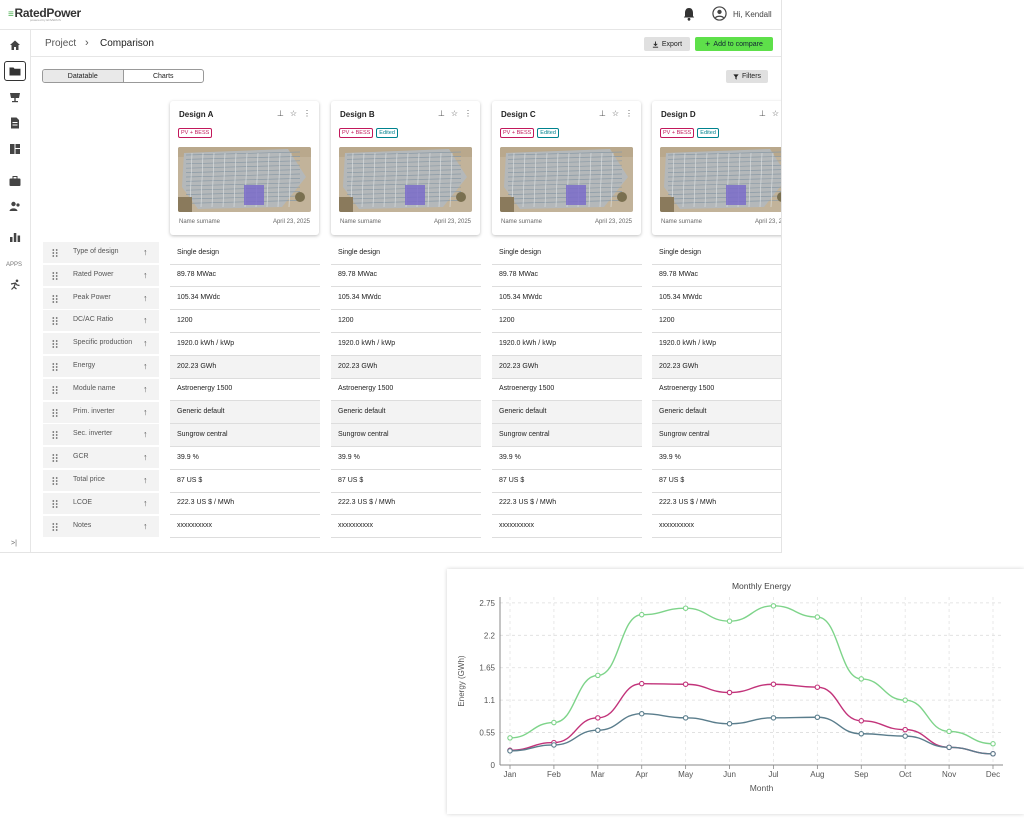  Describe the element at coordinates (676, 526) in the screenshot. I see `cell-value: xxxxxxxxxx` at that location.